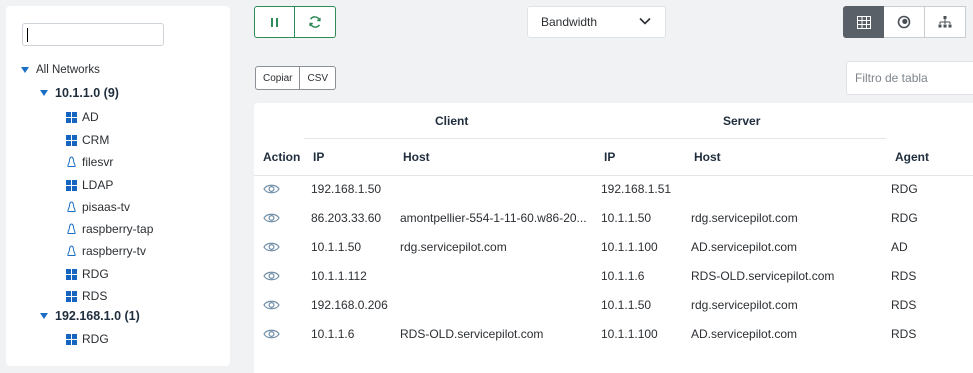 The image size is (973, 373). I want to click on tree-node-network: 192.168.1.0 (1), so click(90, 316).